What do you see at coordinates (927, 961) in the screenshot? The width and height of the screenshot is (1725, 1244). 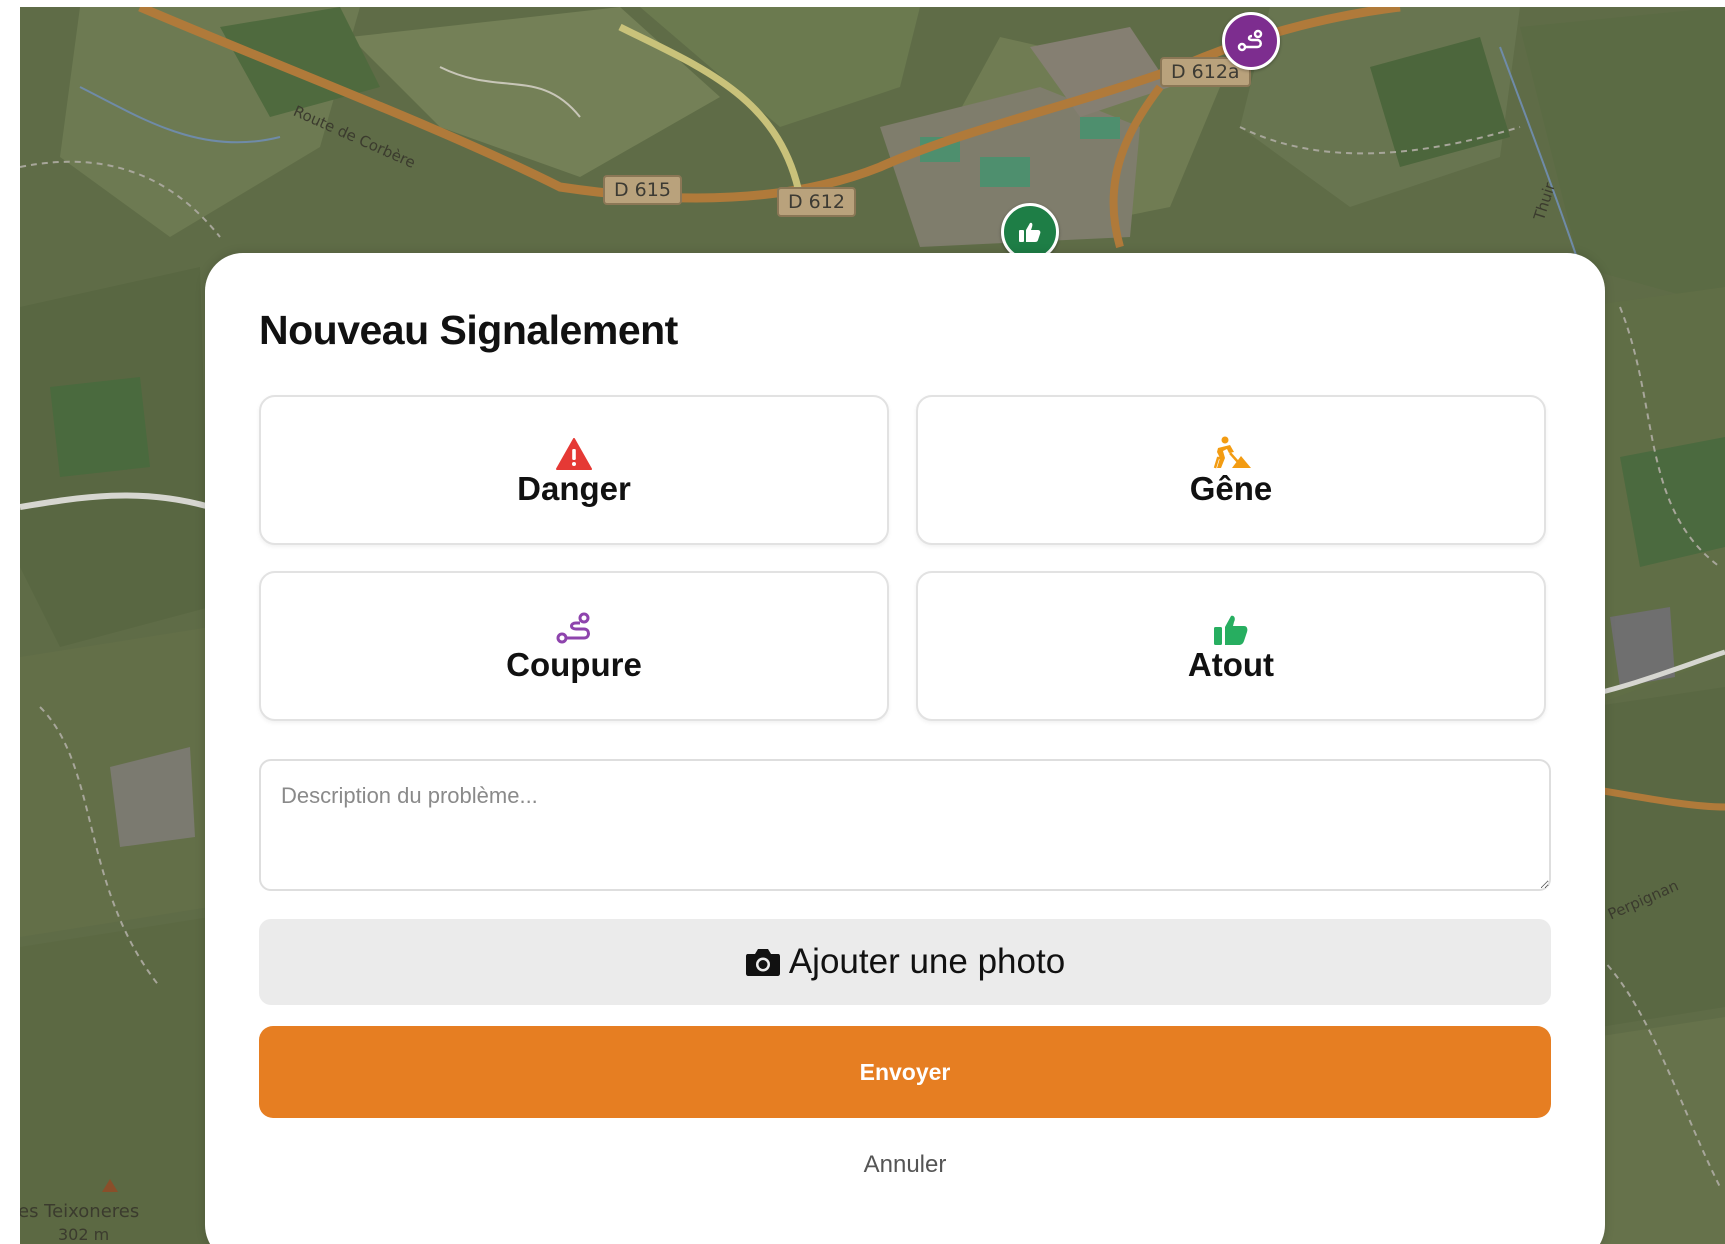 I see `add-photo-label: Ajouter une photo` at bounding box center [927, 961].